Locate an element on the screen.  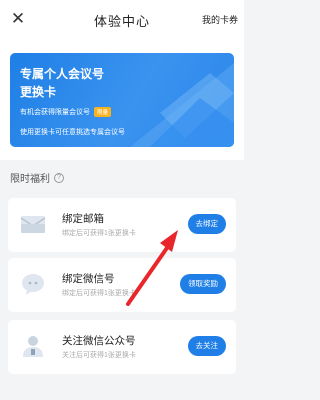
mail-icon is located at coordinates (33, 224).